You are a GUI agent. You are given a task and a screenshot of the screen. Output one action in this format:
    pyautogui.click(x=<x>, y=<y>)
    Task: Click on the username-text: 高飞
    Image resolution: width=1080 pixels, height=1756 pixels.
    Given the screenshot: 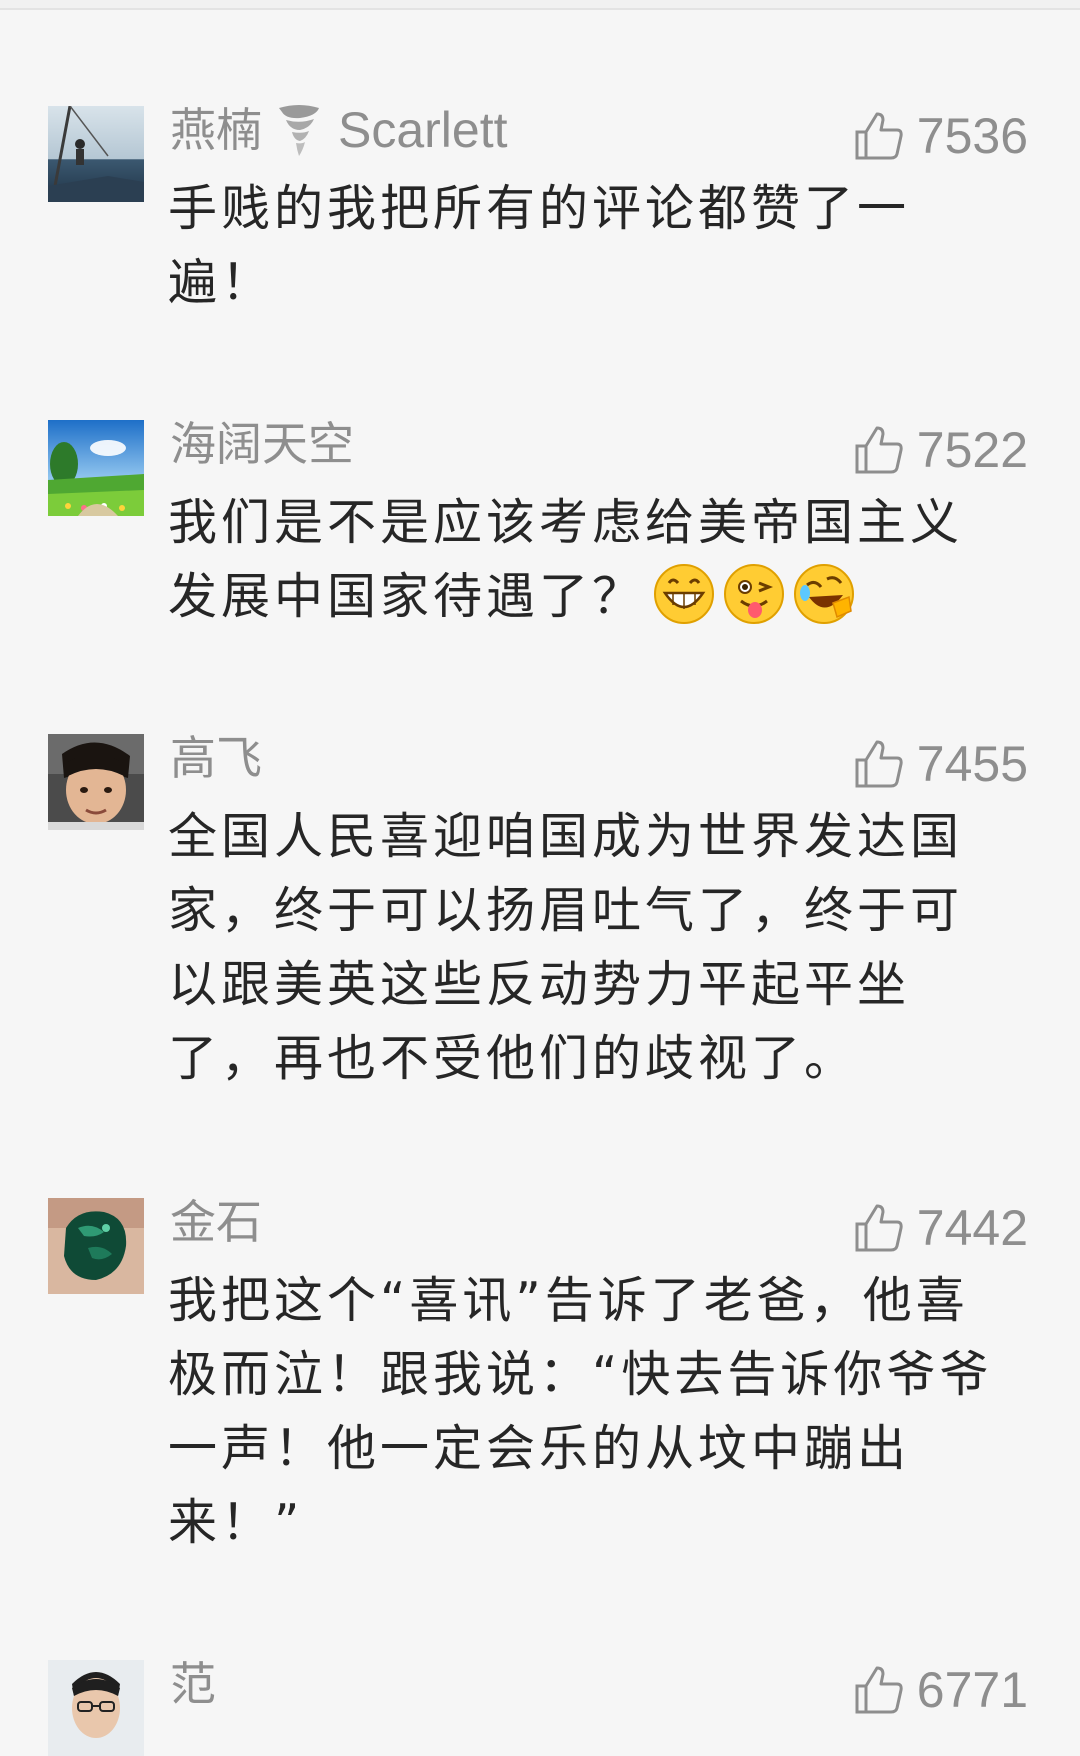 What is the action you would take?
    pyautogui.click(x=216, y=758)
    